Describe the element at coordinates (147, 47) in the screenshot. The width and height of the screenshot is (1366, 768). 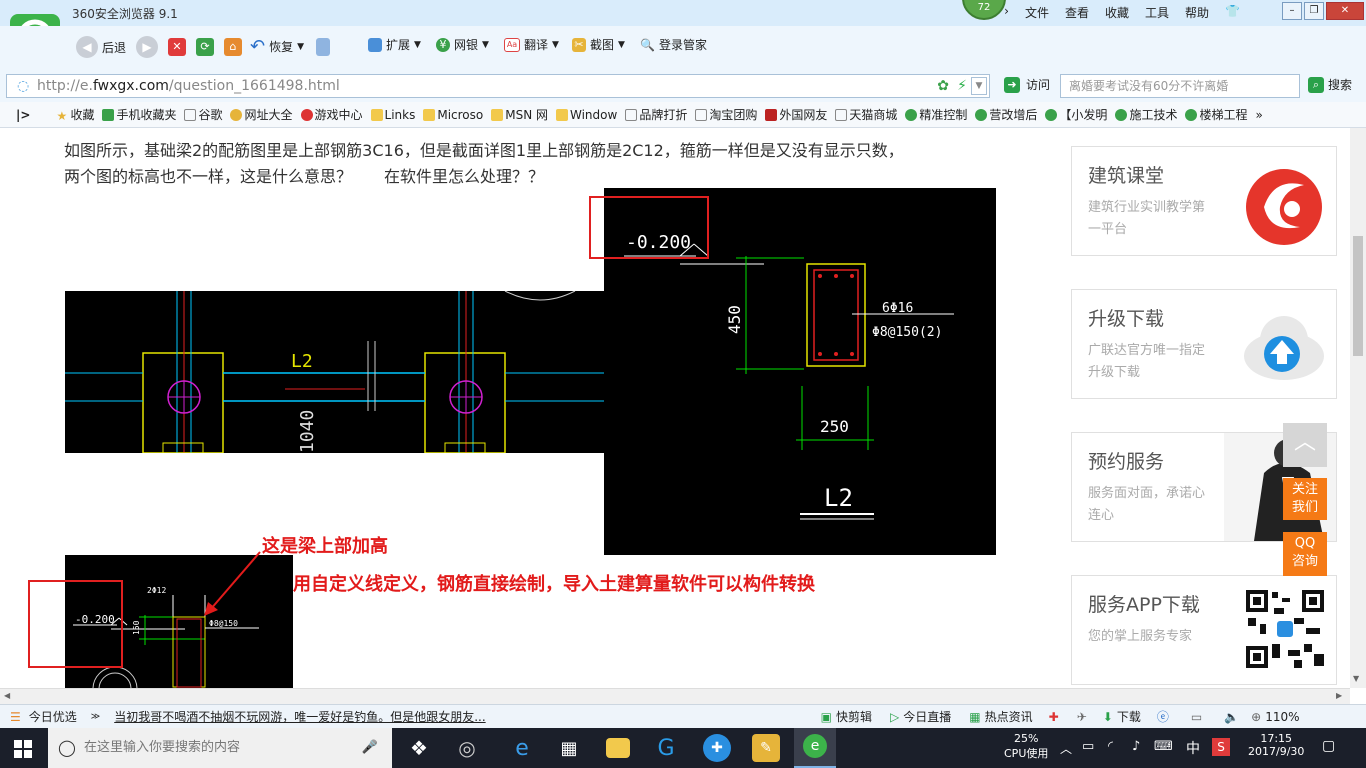
I see `forward-icon: ▶` at that location.